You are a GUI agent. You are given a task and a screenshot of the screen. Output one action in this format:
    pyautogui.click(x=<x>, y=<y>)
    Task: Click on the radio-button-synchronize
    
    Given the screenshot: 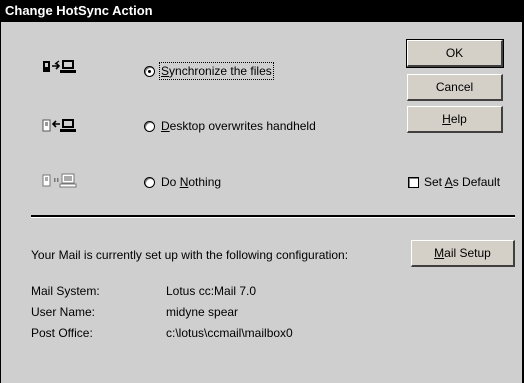 What is the action you would take?
    pyautogui.click(x=149, y=71)
    